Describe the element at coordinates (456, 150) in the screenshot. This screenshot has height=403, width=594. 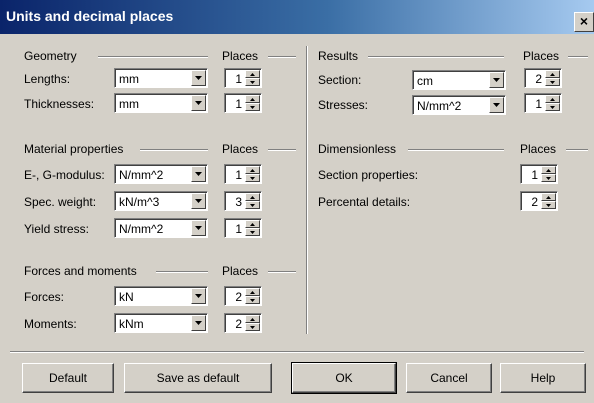
I see `dimensionless-divider` at that location.